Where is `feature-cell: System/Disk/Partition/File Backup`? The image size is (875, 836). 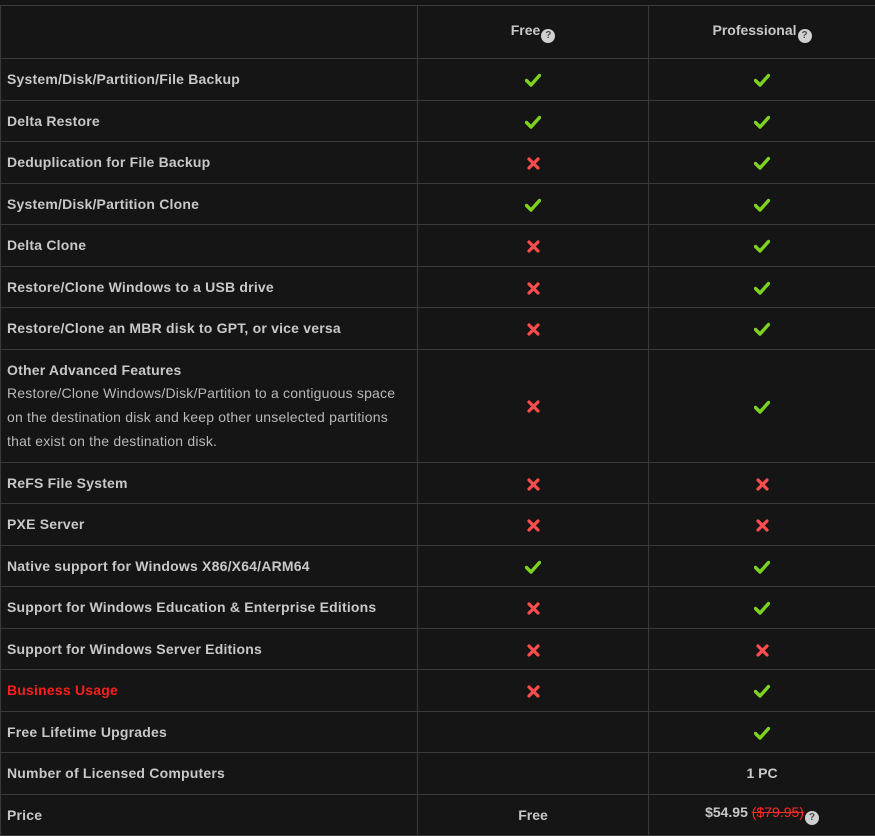 feature-cell: System/Disk/Partition/File Backup is located at coordinates (209, 80).